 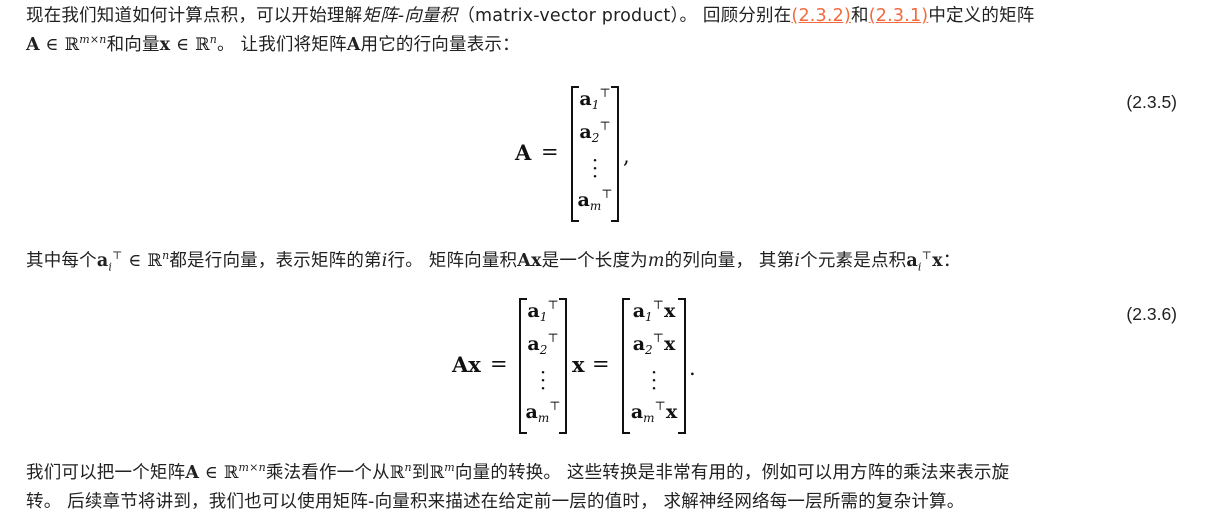 What do you see at coordinates (654, 366) in the screenshot?
I see `dot-product-vector: a1⊤x a2⊤x · · · am⊤x` at bounding box center [654, 366].